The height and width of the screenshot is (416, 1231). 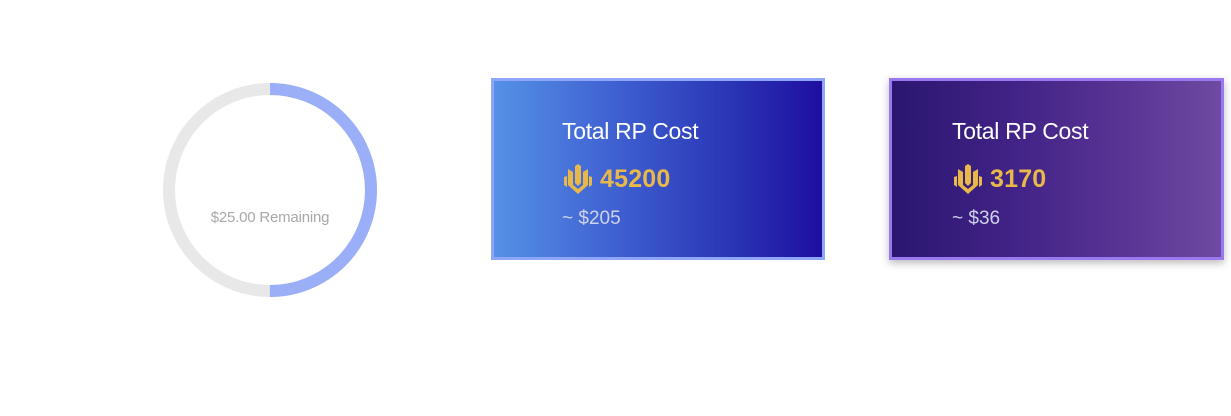 I want to click on rp-amount-row: 45200, so click(x=616, y=179).